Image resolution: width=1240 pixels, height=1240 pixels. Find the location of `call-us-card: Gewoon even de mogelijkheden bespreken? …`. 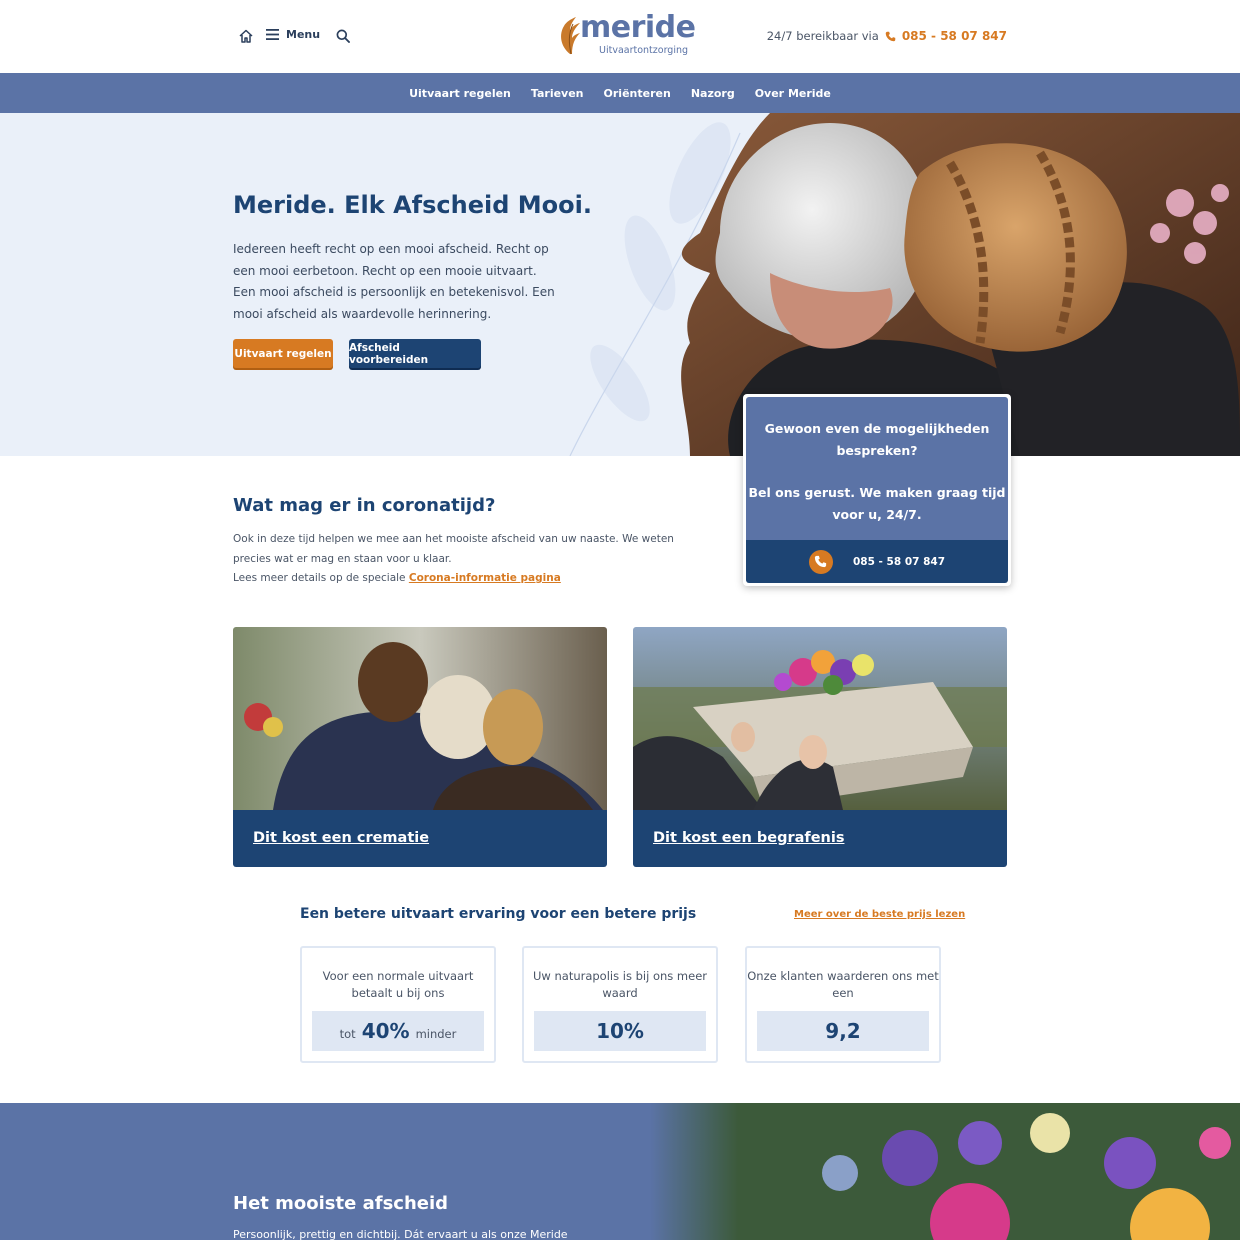

call-us-card: Gewoon even de mogelijkheden bespreken? … is located at coordinates (877, 490).